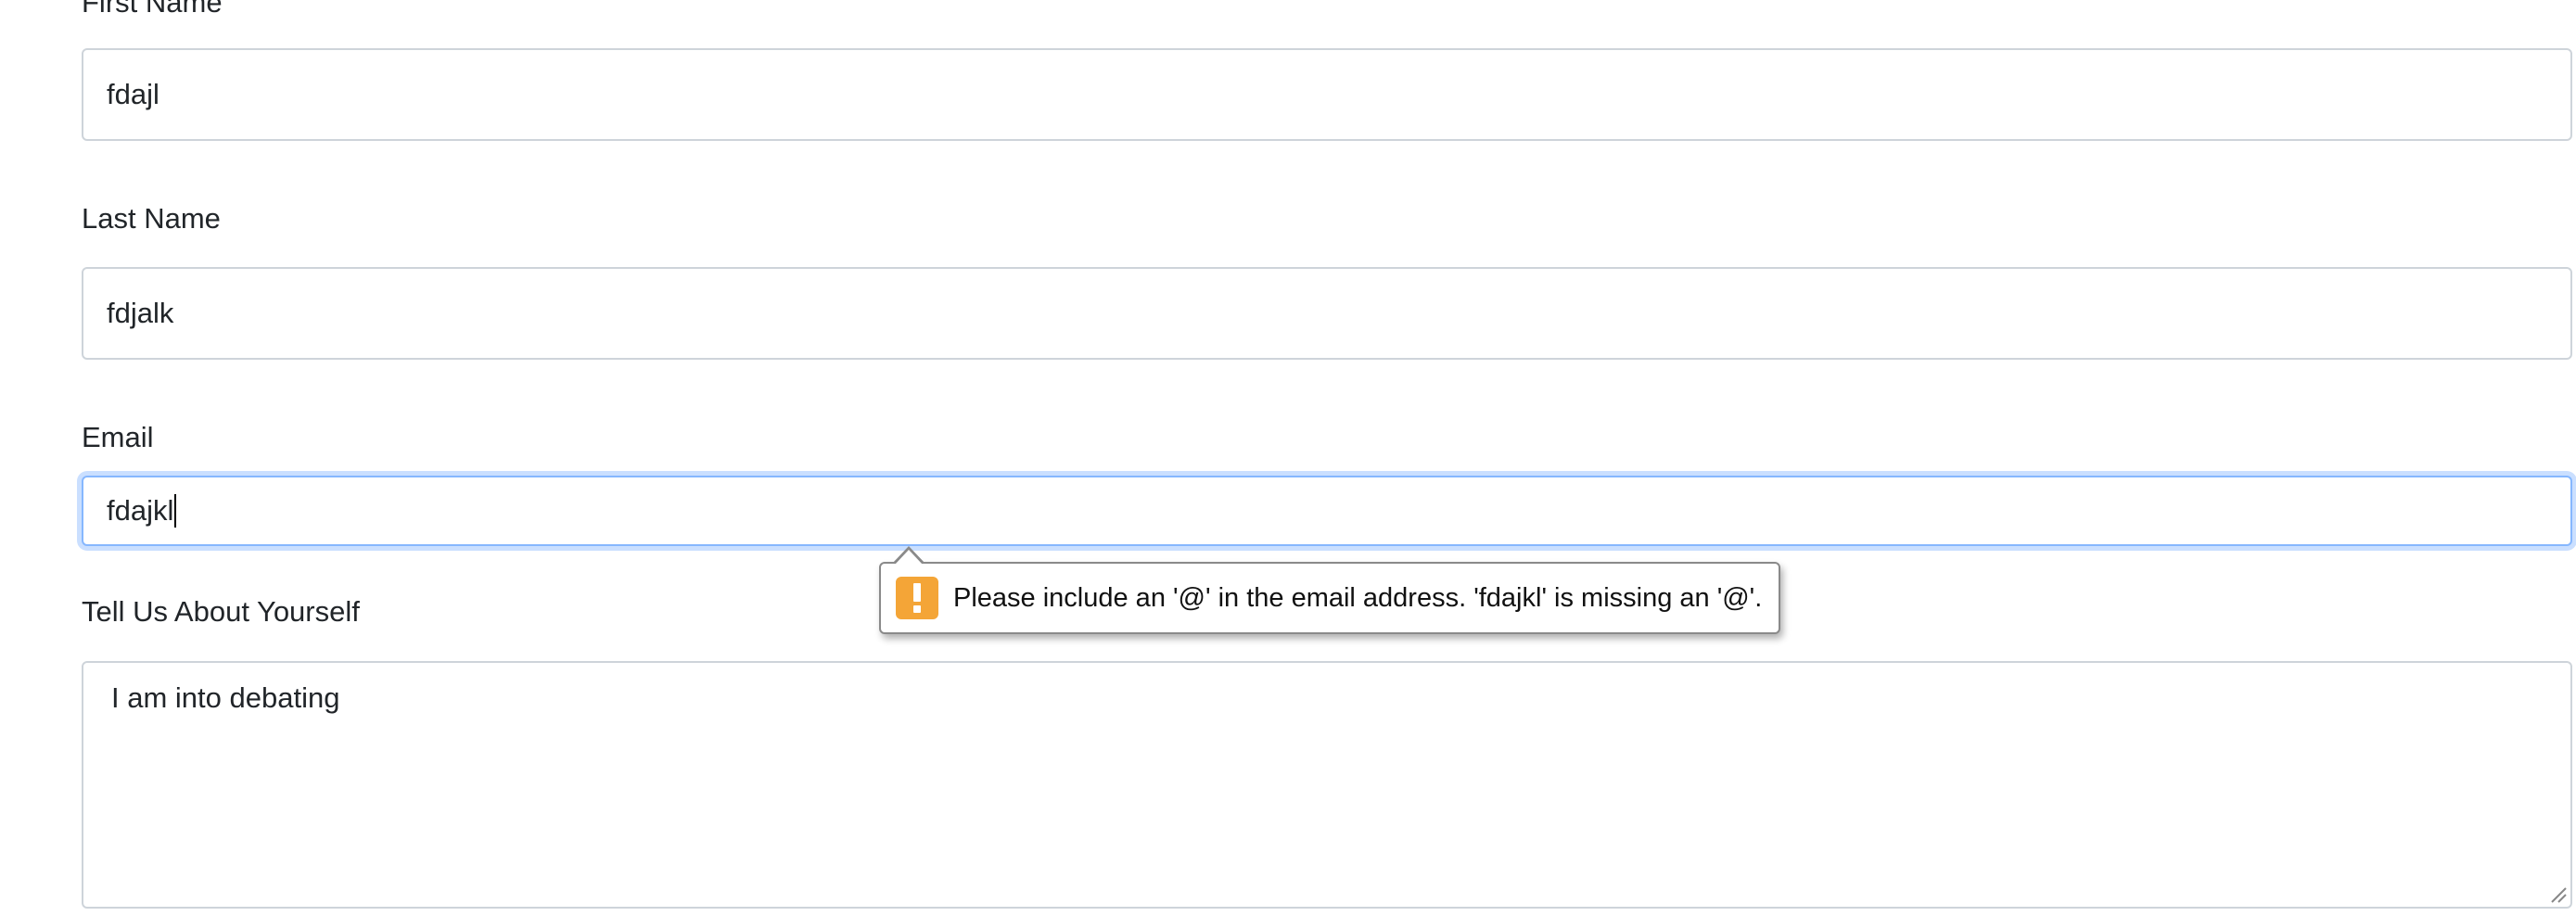 The image size is (2576, 916). I want to click on first-name-input: fdajl, so click(1327, 94).